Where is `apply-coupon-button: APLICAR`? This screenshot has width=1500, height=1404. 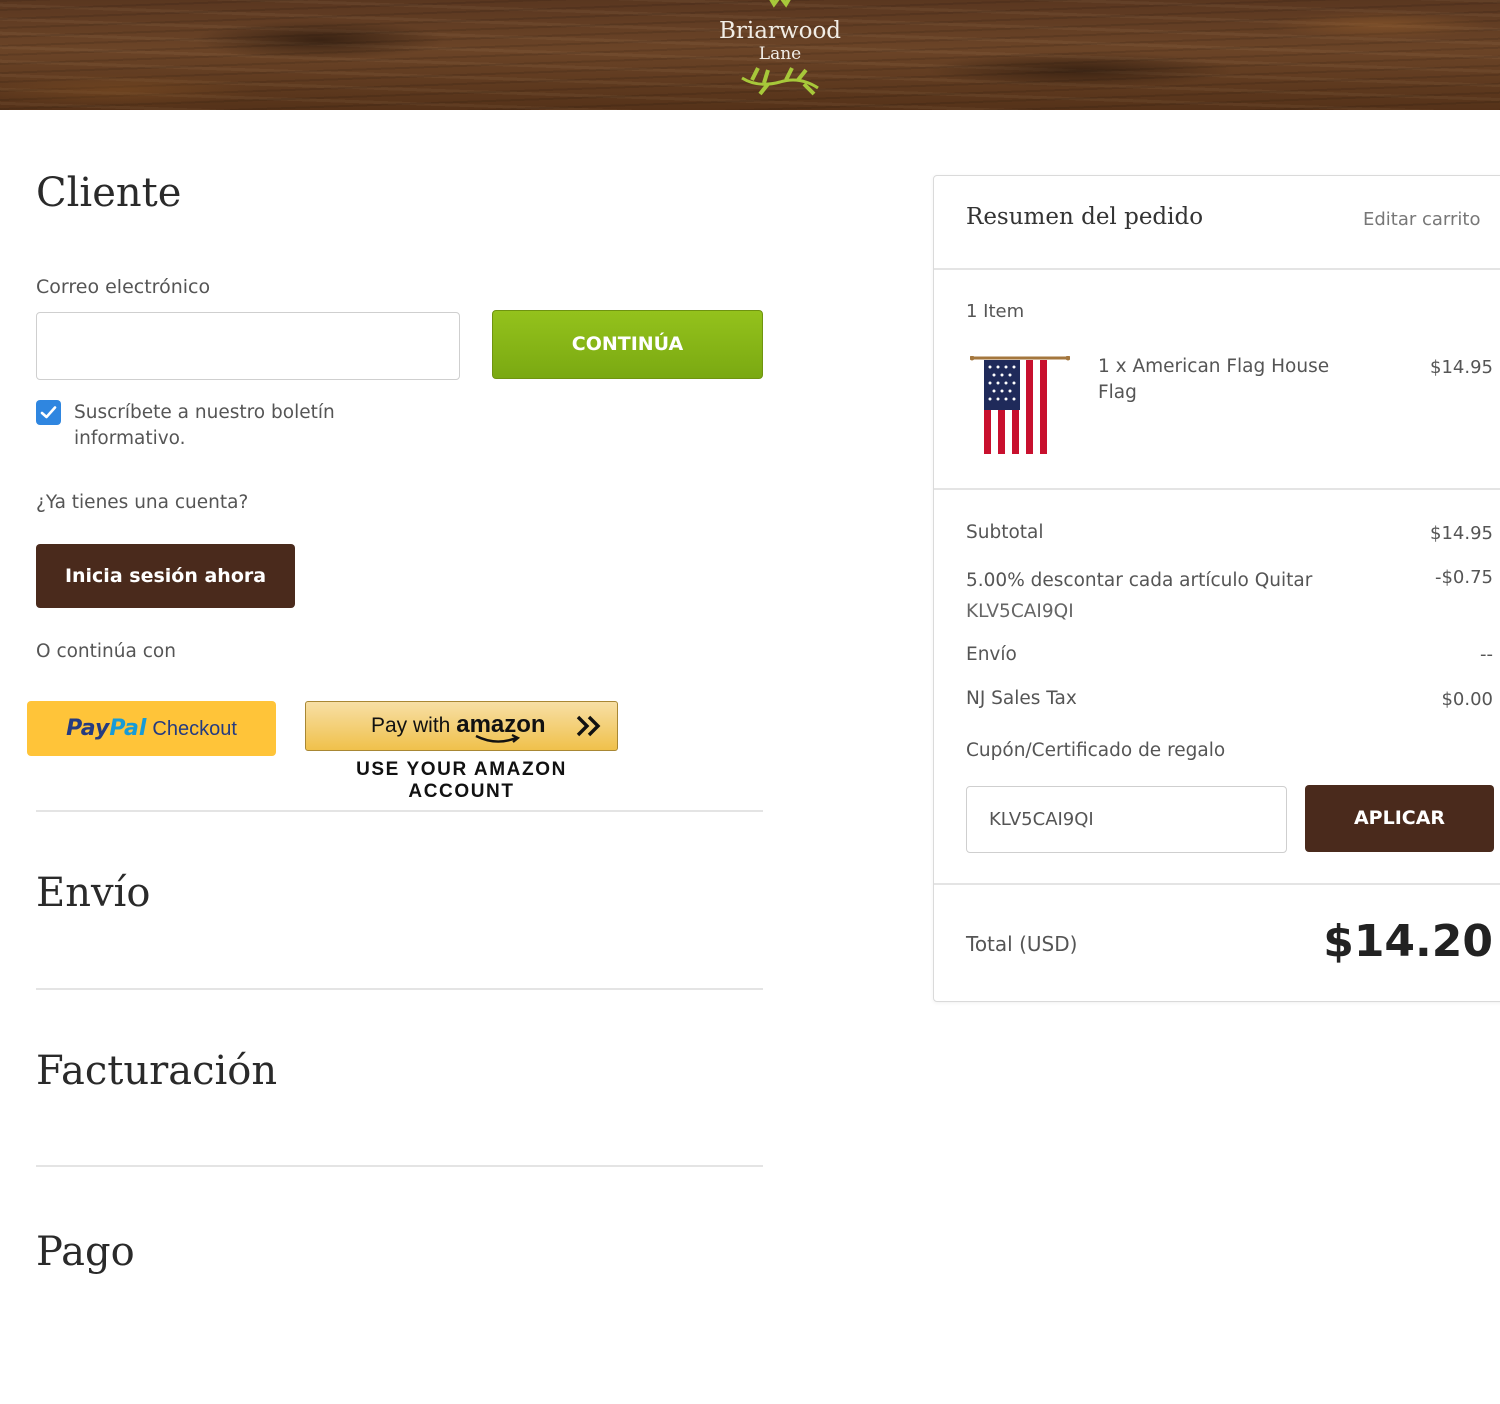 apply-coupon-button: APLICAR is located at coordinates (1399, 818).